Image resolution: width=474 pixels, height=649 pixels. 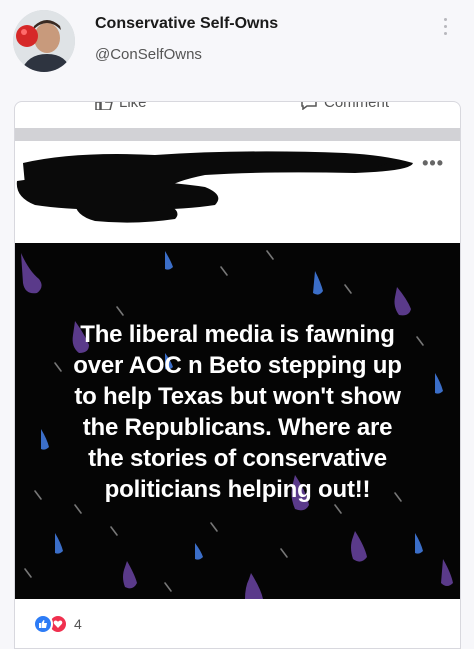 What do you see at coordinates (237, 134) in the screenshot?
I see `section-divider` at bounding box center [237, 134].